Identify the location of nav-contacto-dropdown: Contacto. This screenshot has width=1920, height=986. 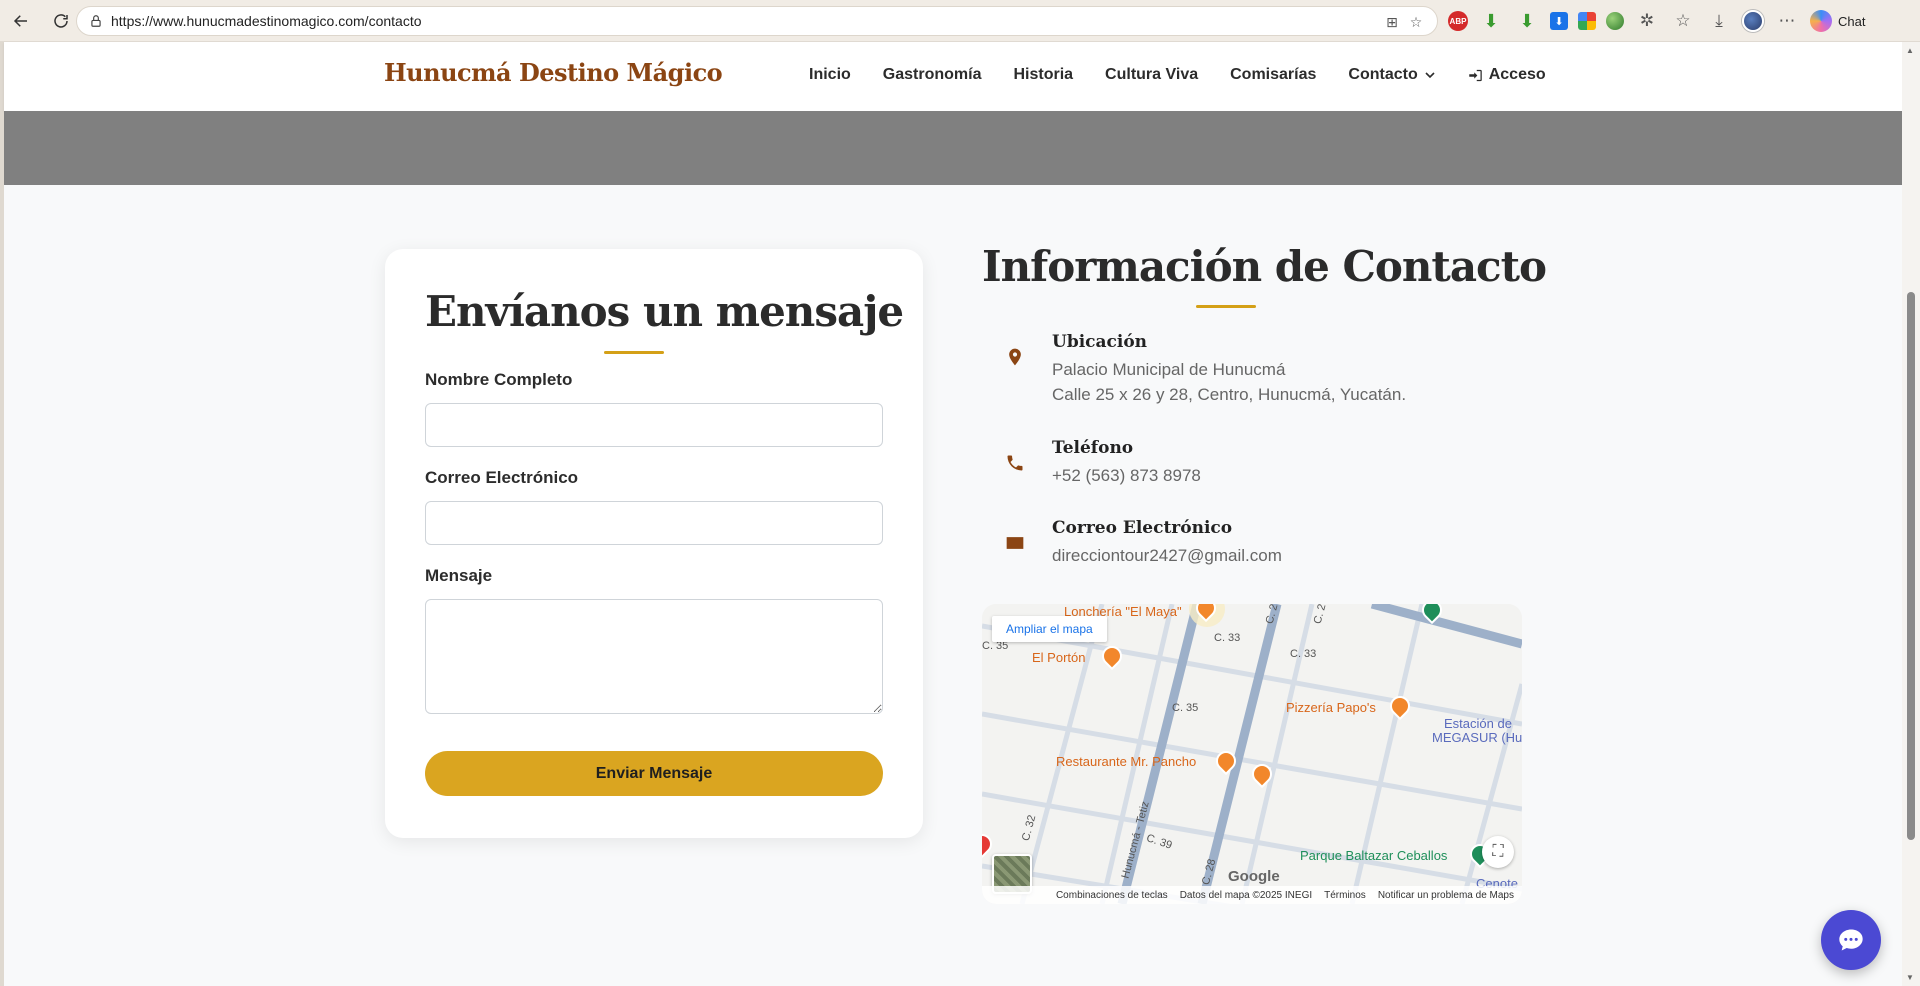
(1391, 75).